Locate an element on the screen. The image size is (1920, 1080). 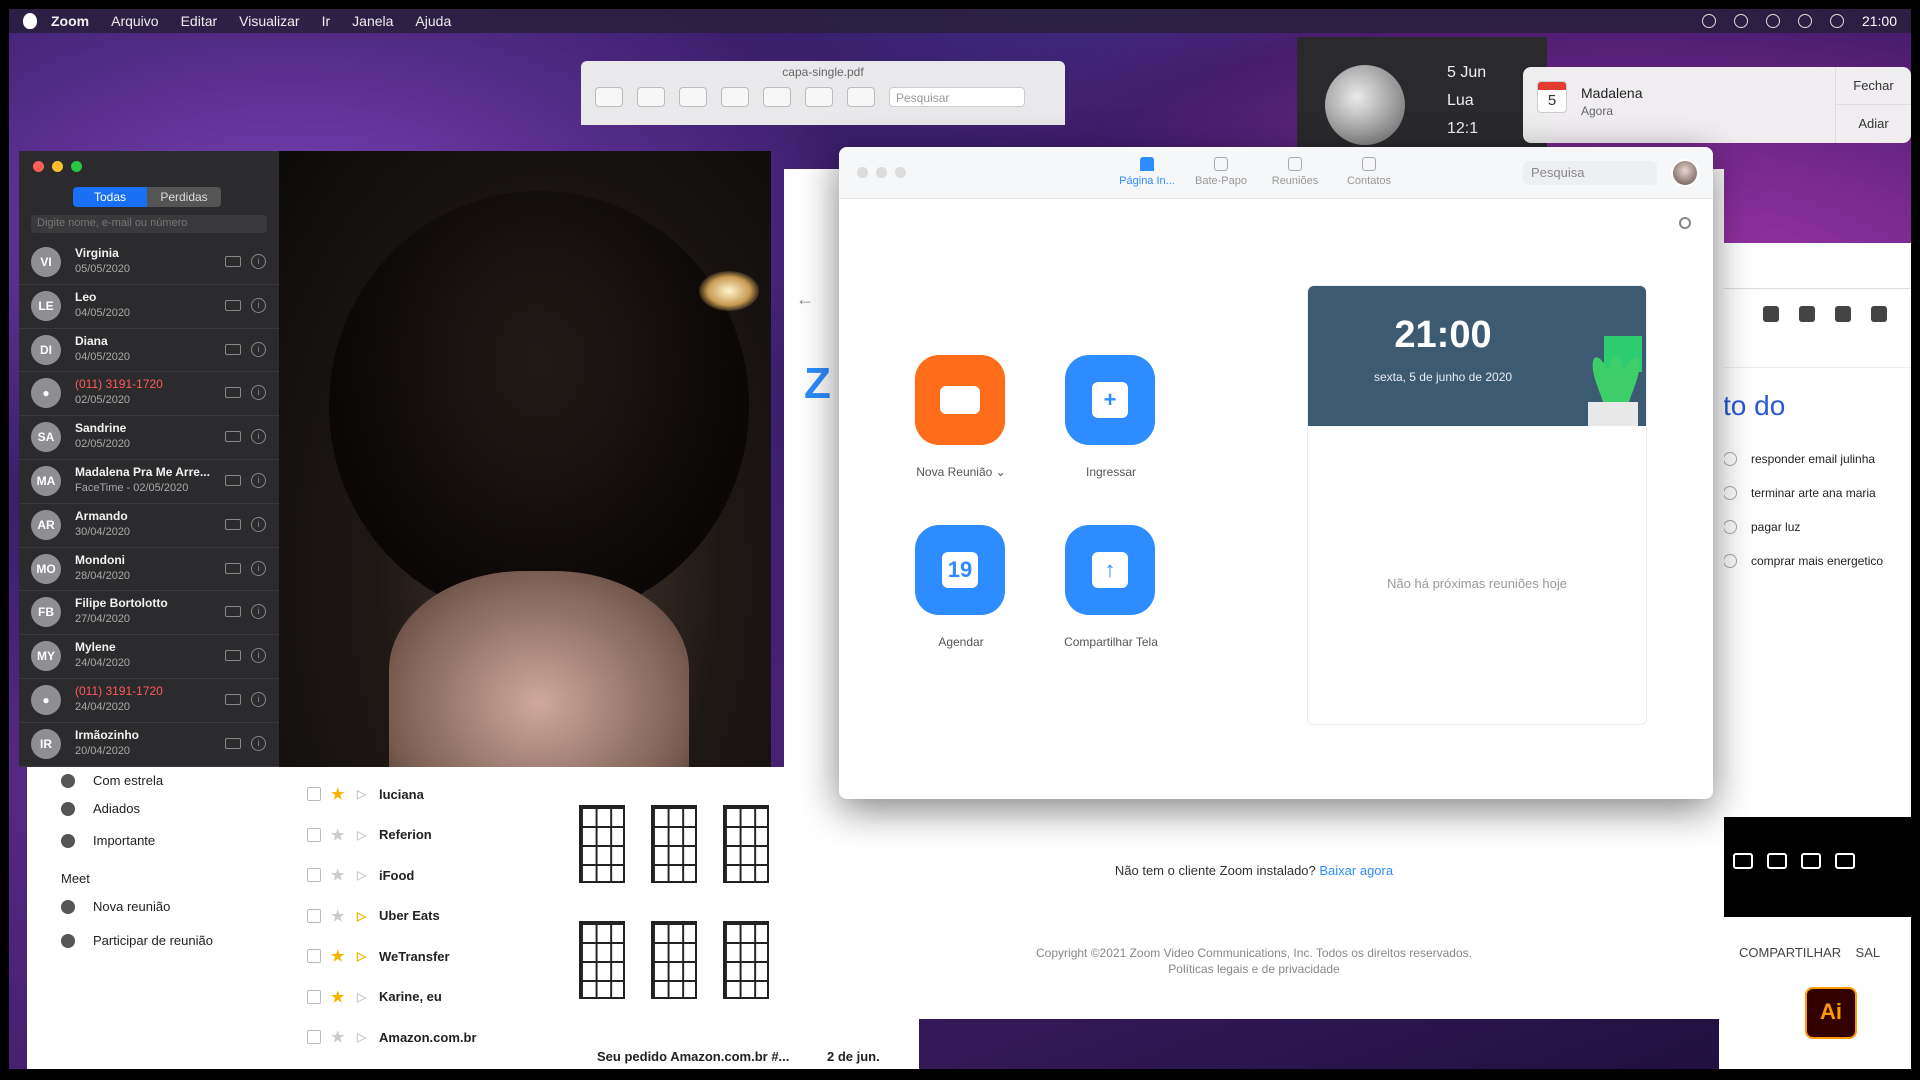
schedule-button: 19 is located at coordinates (960, 570).